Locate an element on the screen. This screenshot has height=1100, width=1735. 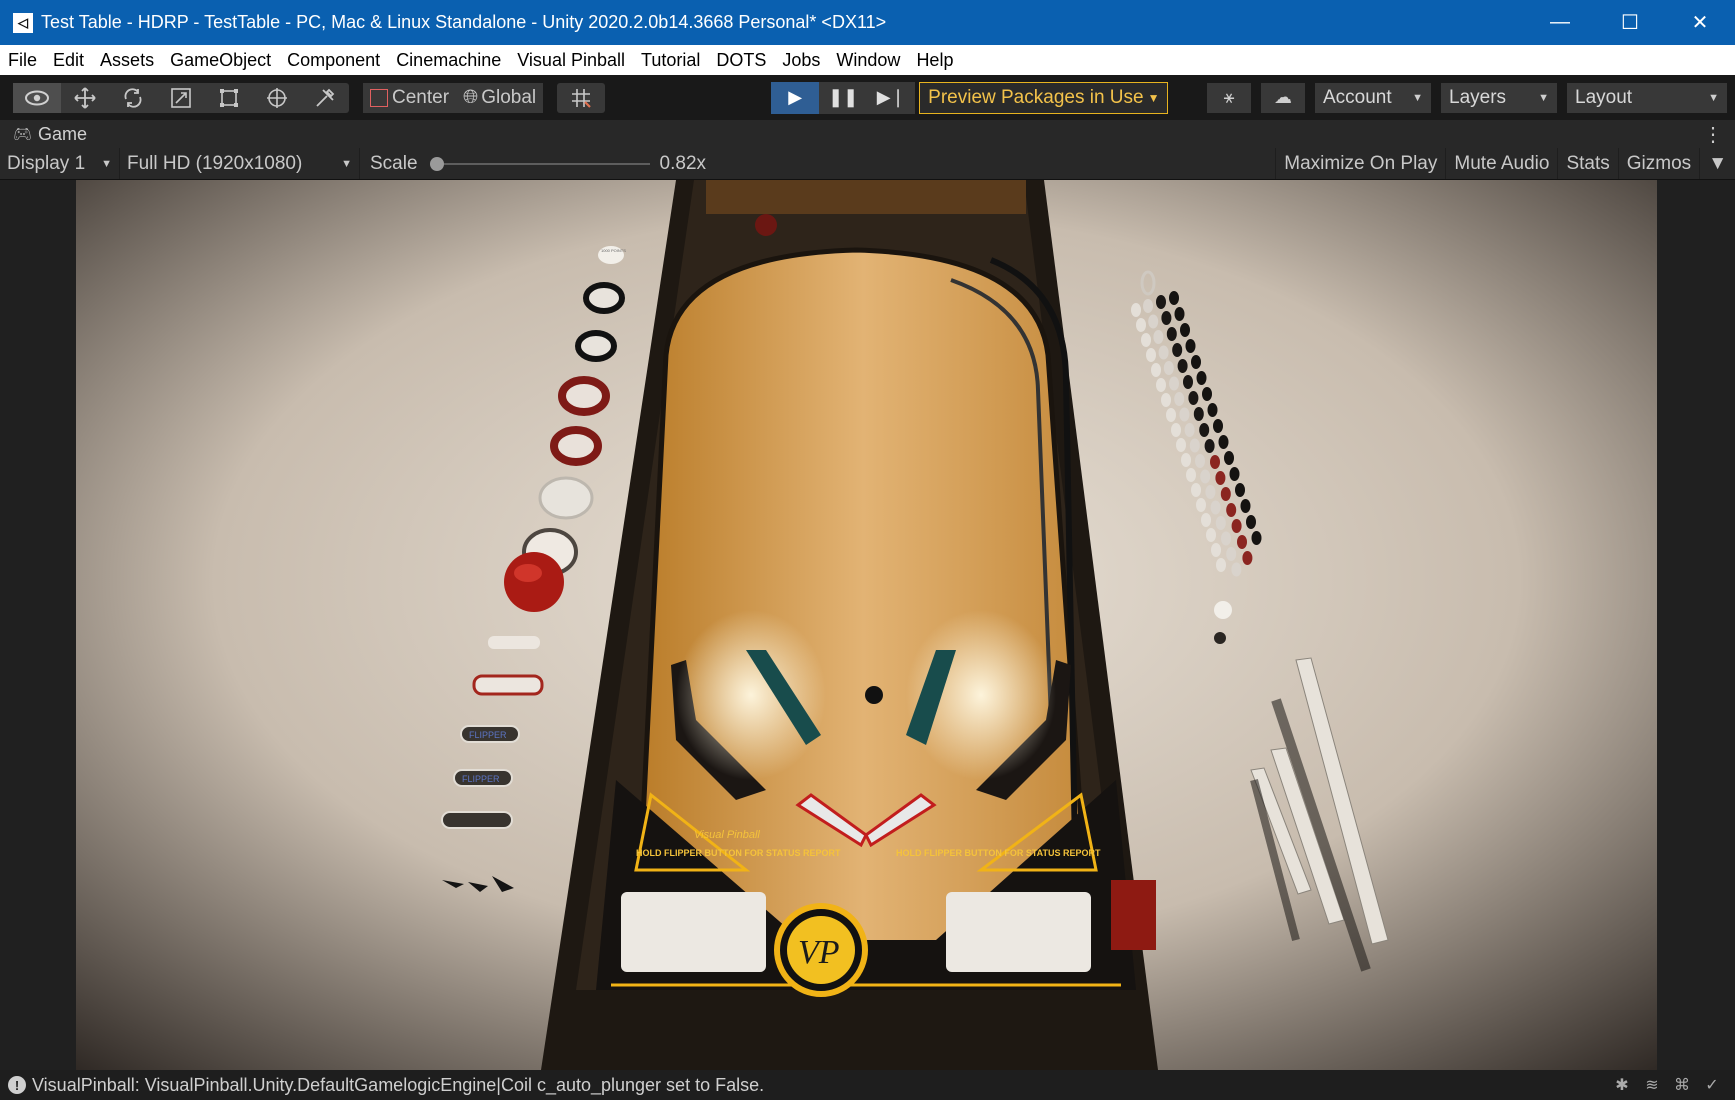
scale-tool-icon is located at coordinates (181, 98).